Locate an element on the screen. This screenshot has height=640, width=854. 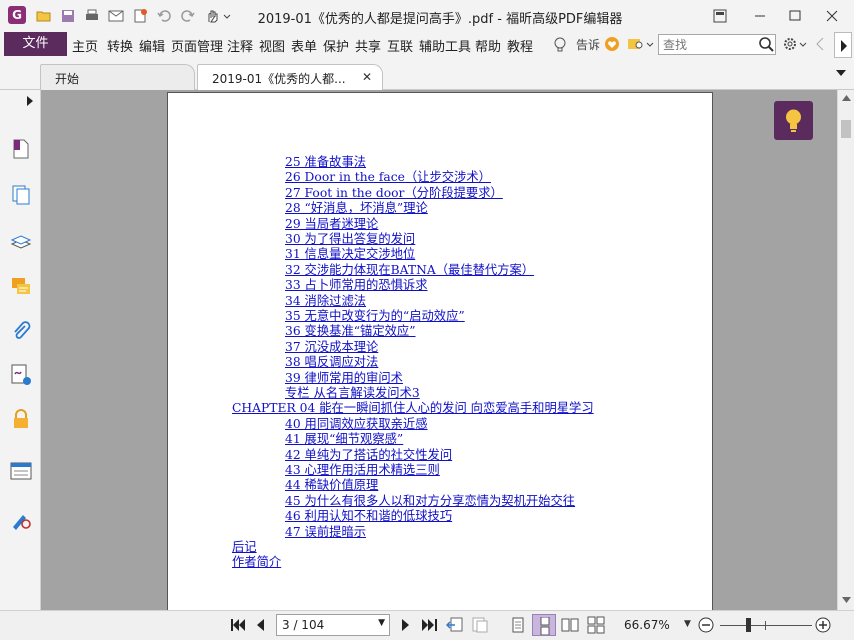
search-icon is located at coordinates (766, 44).